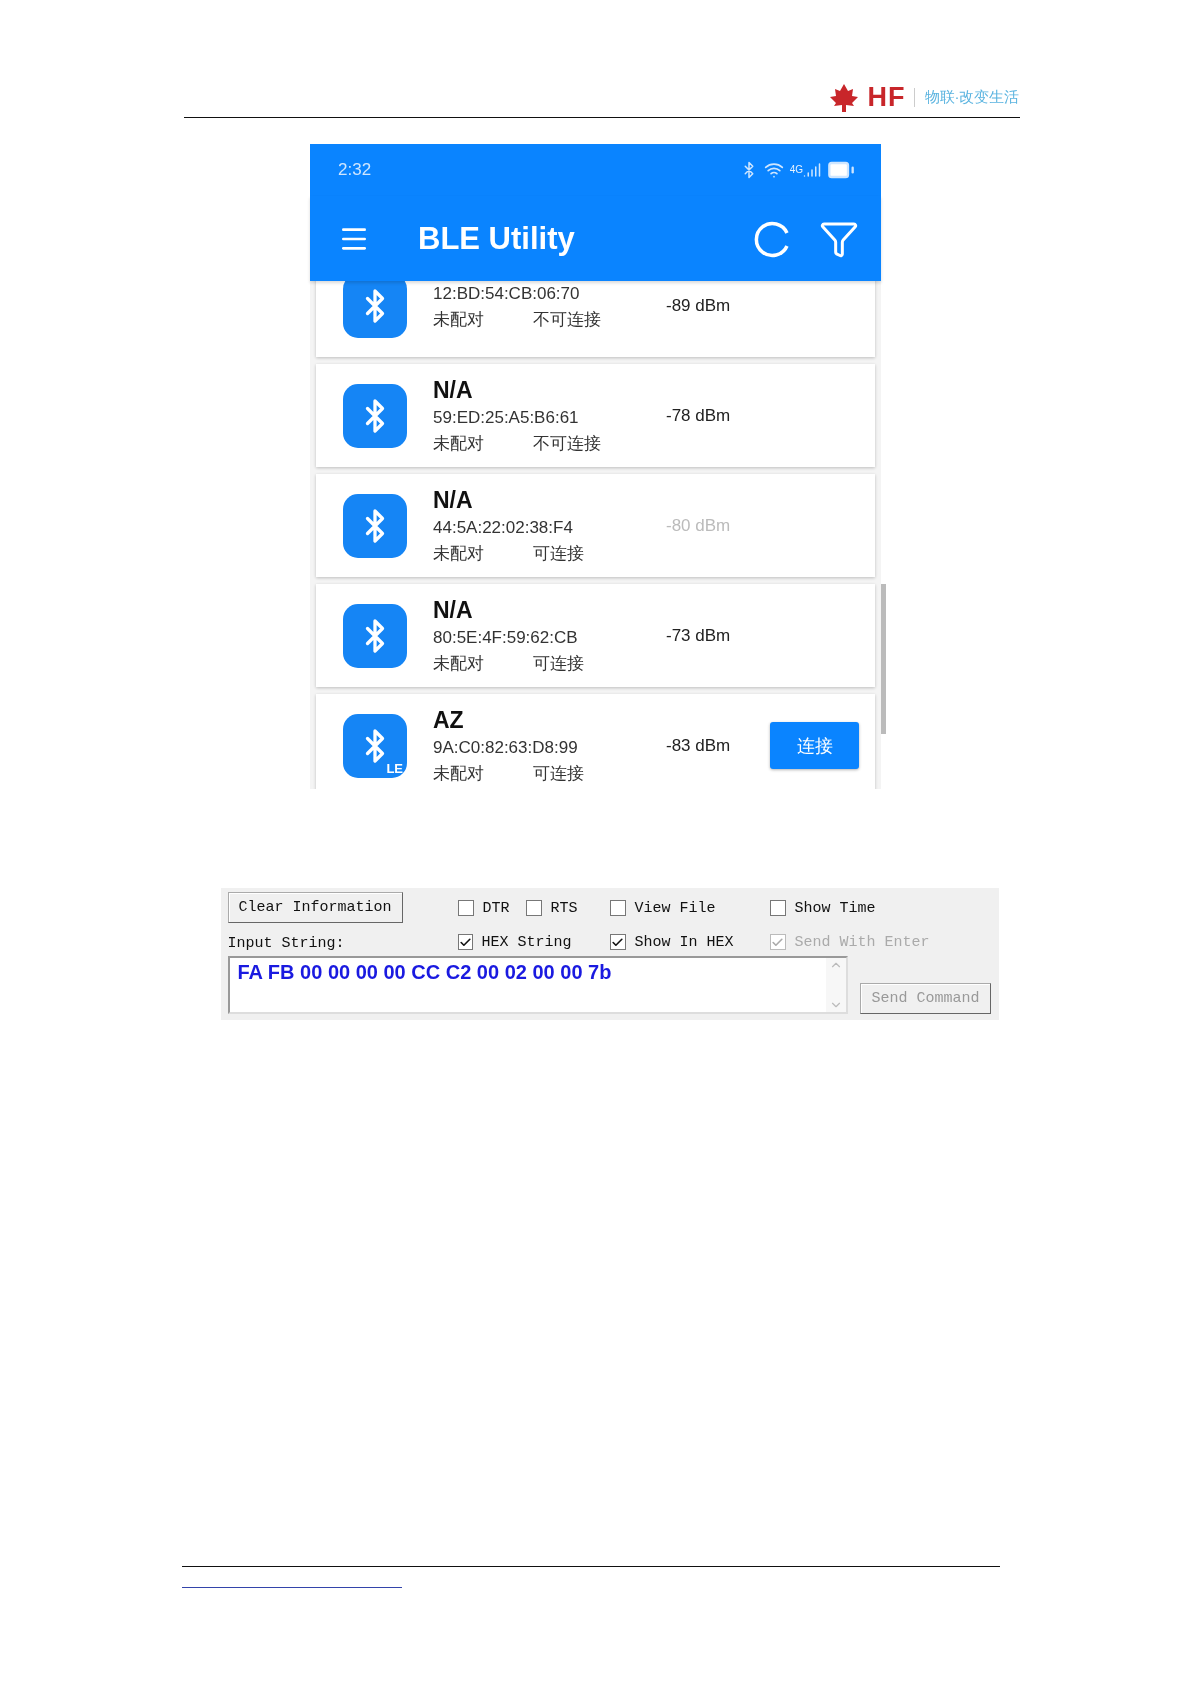  I want to click on signal-icon, so click(812, 170).